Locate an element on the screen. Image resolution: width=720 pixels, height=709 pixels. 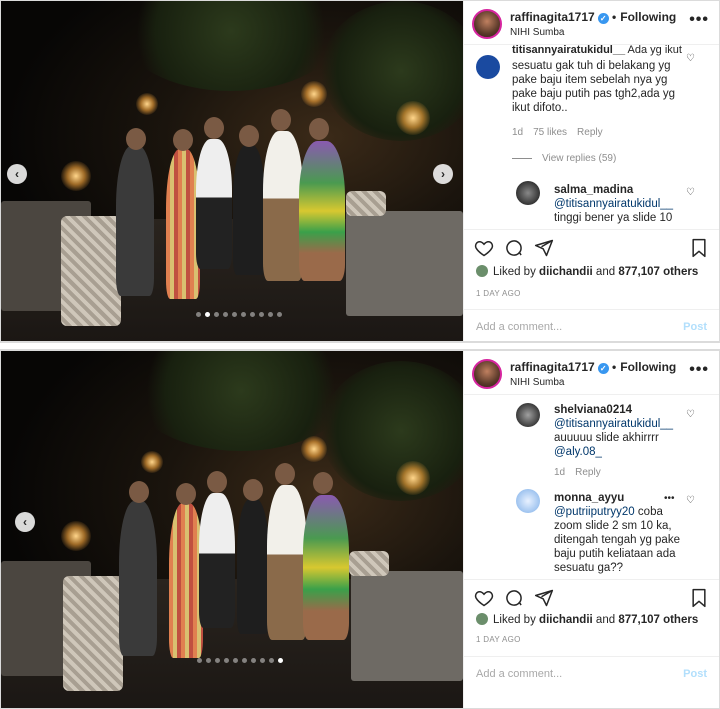
photo-sofa is located at coordinates (91, 271).